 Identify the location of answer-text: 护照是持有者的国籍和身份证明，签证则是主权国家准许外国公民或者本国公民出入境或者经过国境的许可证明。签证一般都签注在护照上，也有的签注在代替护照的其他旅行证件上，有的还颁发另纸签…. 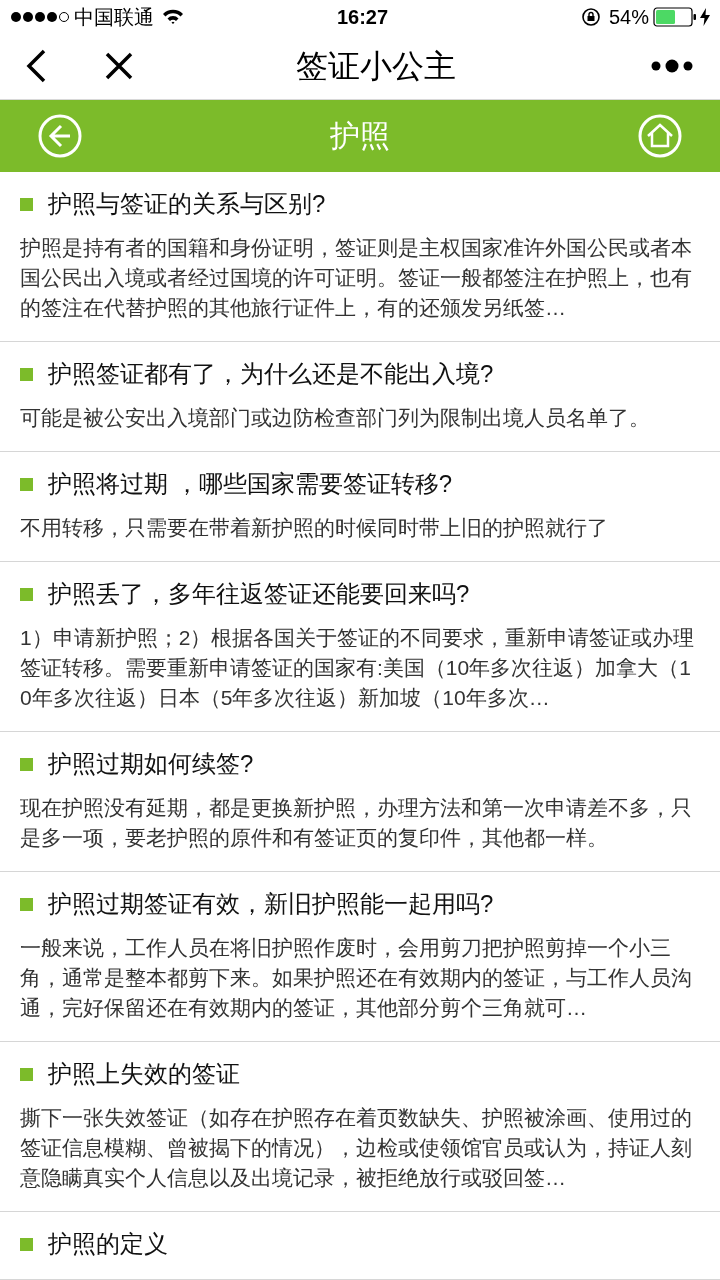
(356, 278).